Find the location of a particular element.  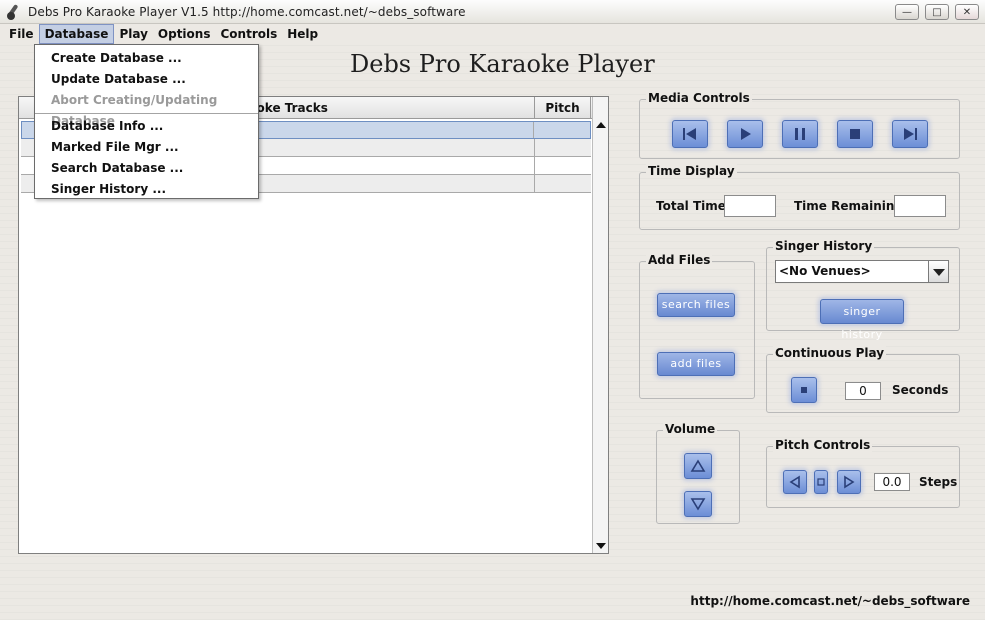

seconds-label: Seconds is located at coordinates (920, 390).